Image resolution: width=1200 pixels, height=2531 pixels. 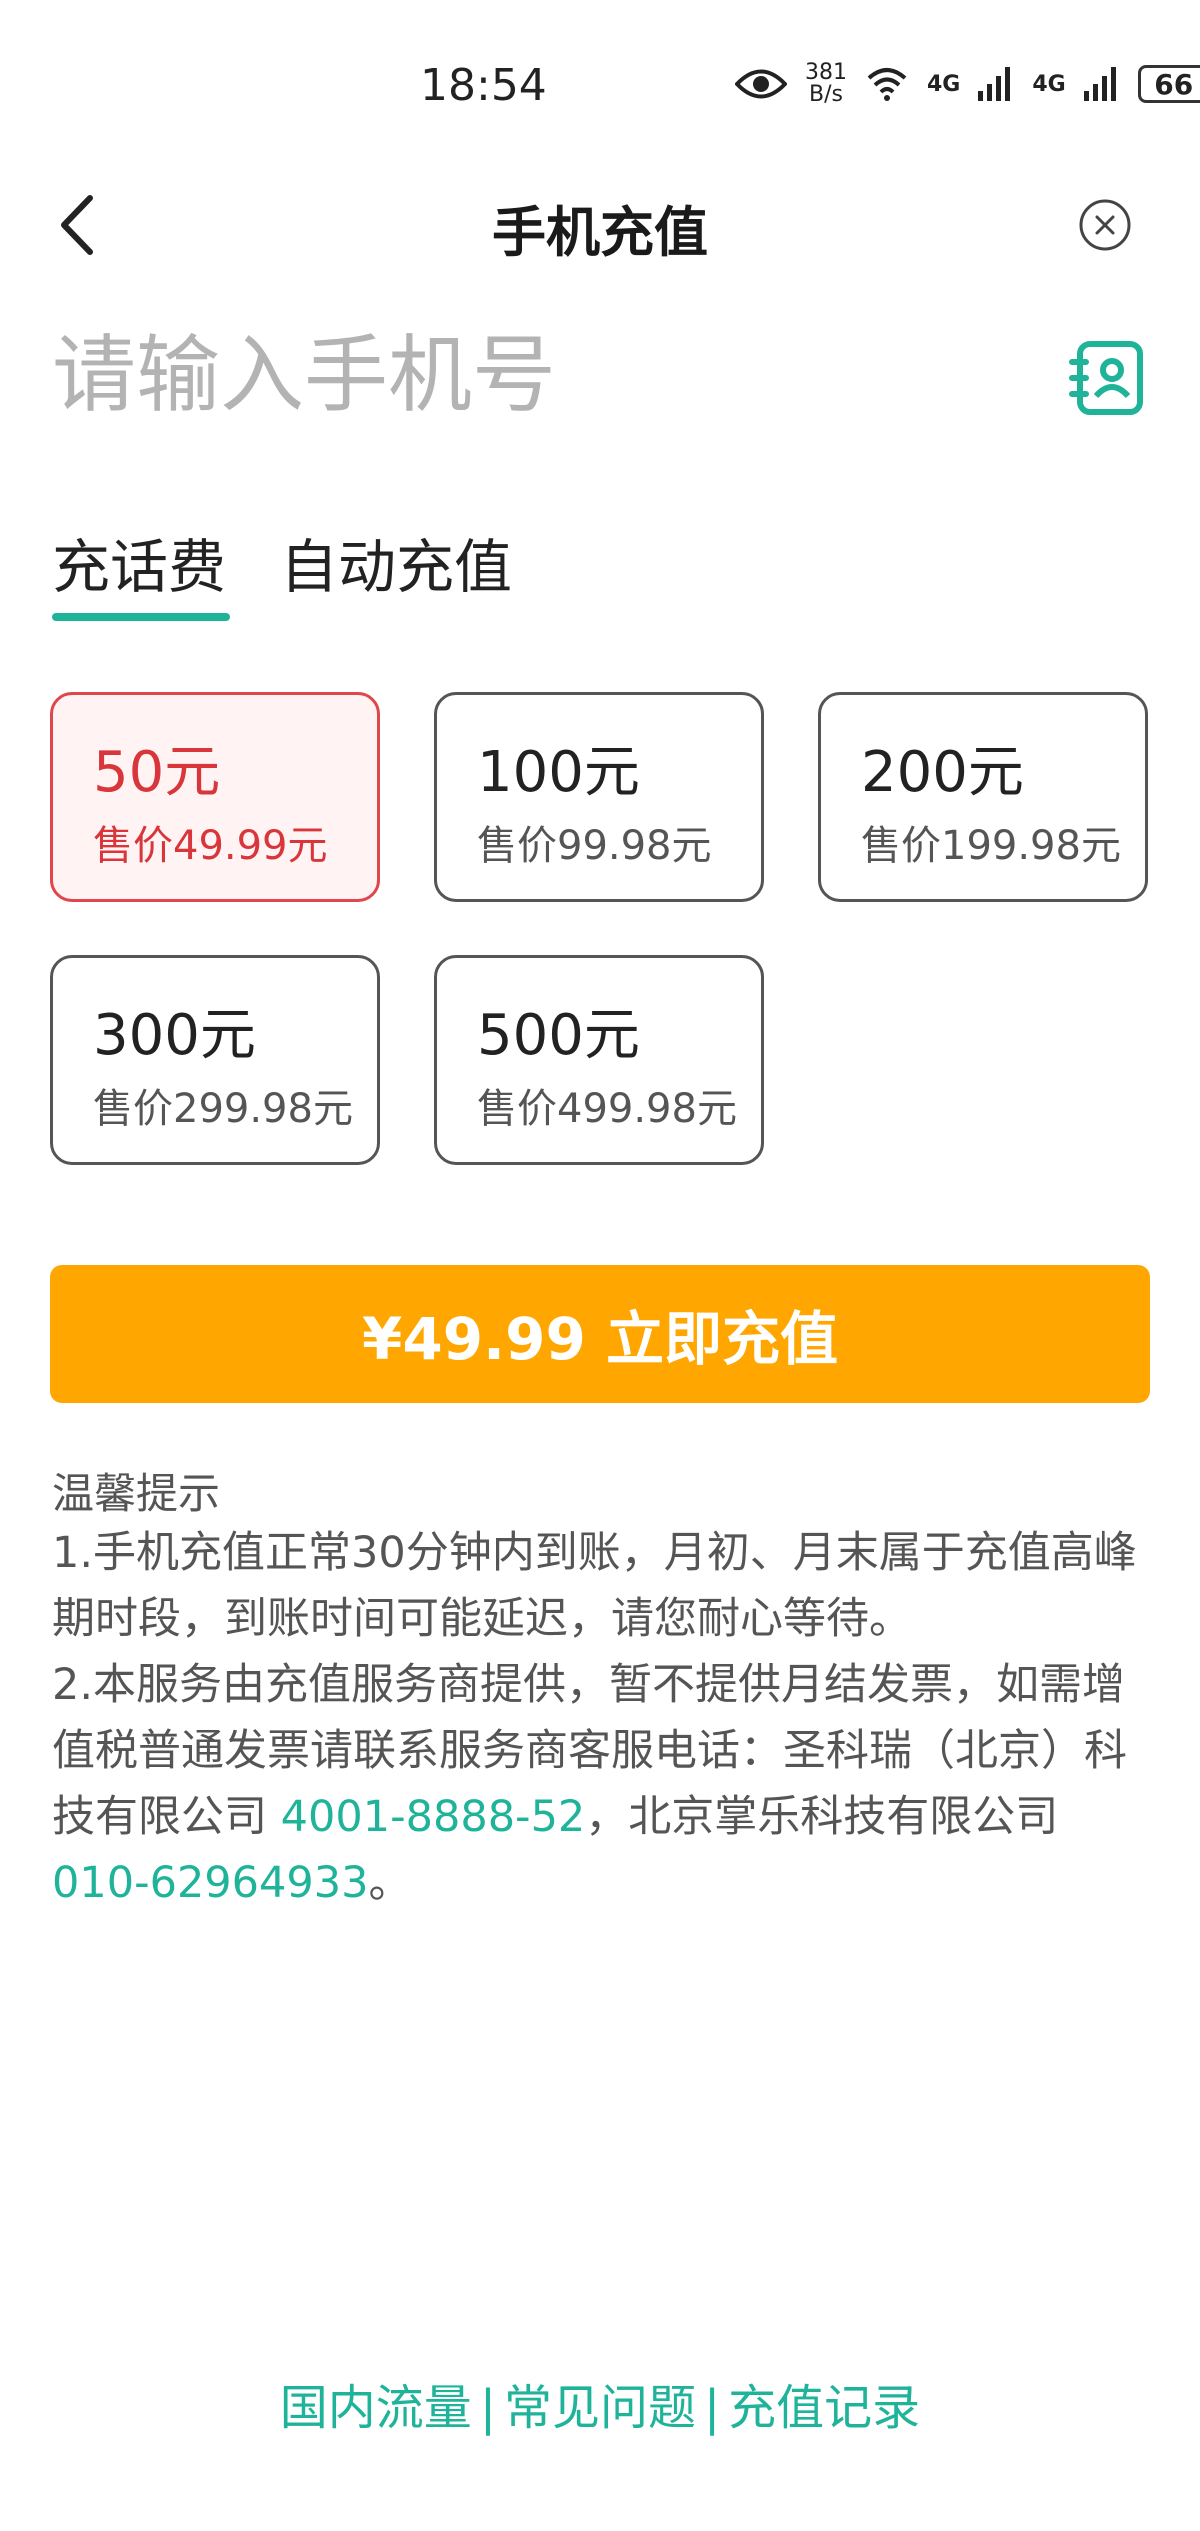 What do you see at coordinates (139, 562) in the screenshot?
I see `tab-recharge-fee: 充话费` at bounding box center [139, 562].